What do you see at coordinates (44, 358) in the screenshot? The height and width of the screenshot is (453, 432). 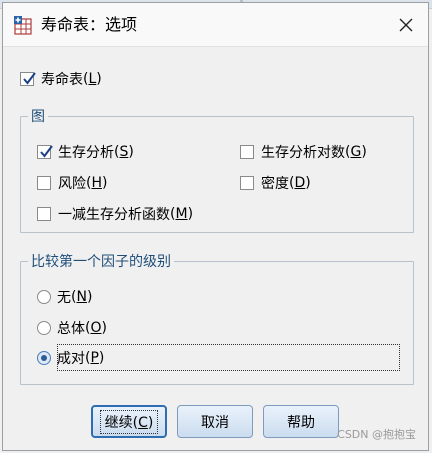 I see `radio-selected-icon` at bounding box center [44, 358].